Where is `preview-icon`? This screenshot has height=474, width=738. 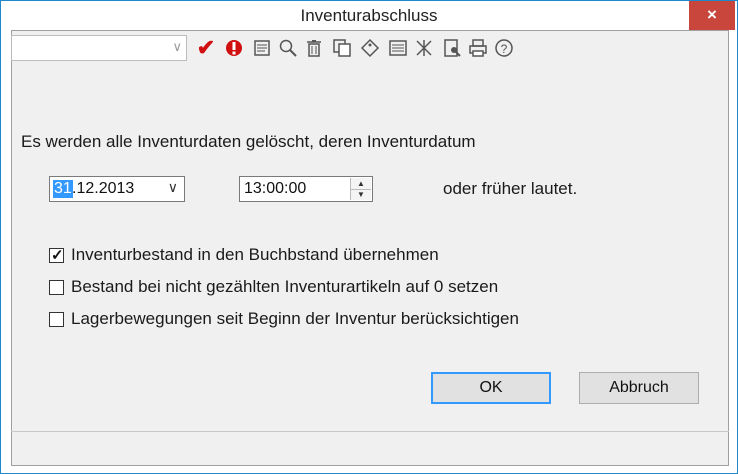 preview-icon is located at coordinates (452, 48).